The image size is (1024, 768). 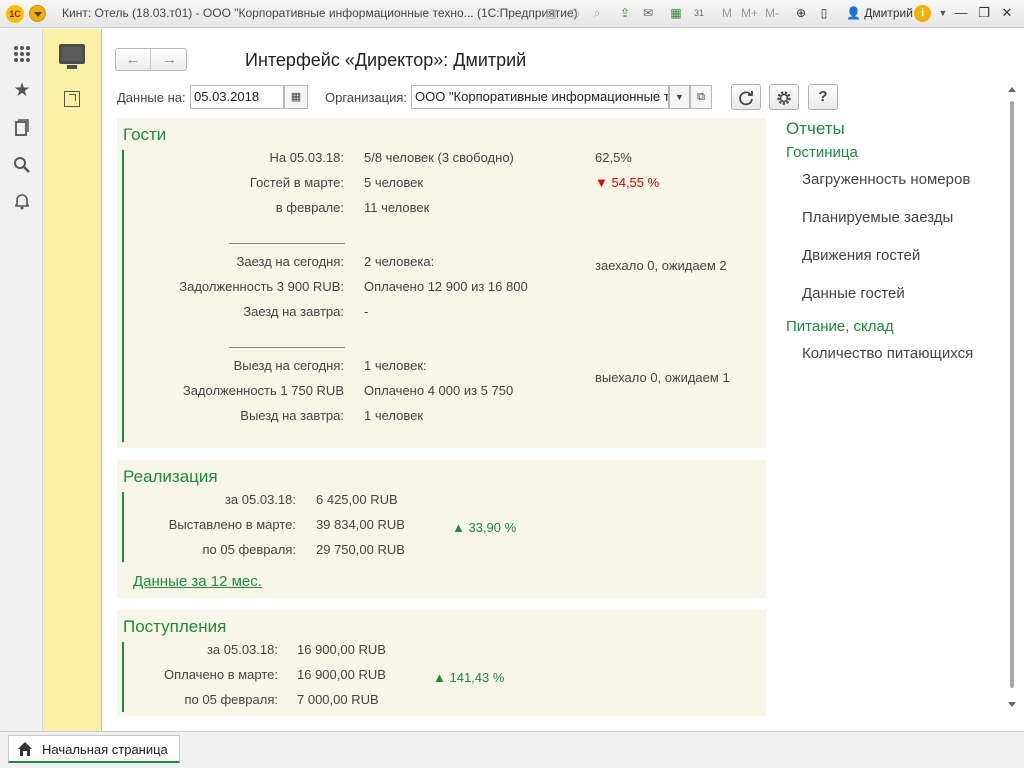 What do you see at coordinates (439, 390) in the screenshot?
I see `departure-paid-value: Оплачено 4 000 из 5 750` at bounding box center [439, 390].